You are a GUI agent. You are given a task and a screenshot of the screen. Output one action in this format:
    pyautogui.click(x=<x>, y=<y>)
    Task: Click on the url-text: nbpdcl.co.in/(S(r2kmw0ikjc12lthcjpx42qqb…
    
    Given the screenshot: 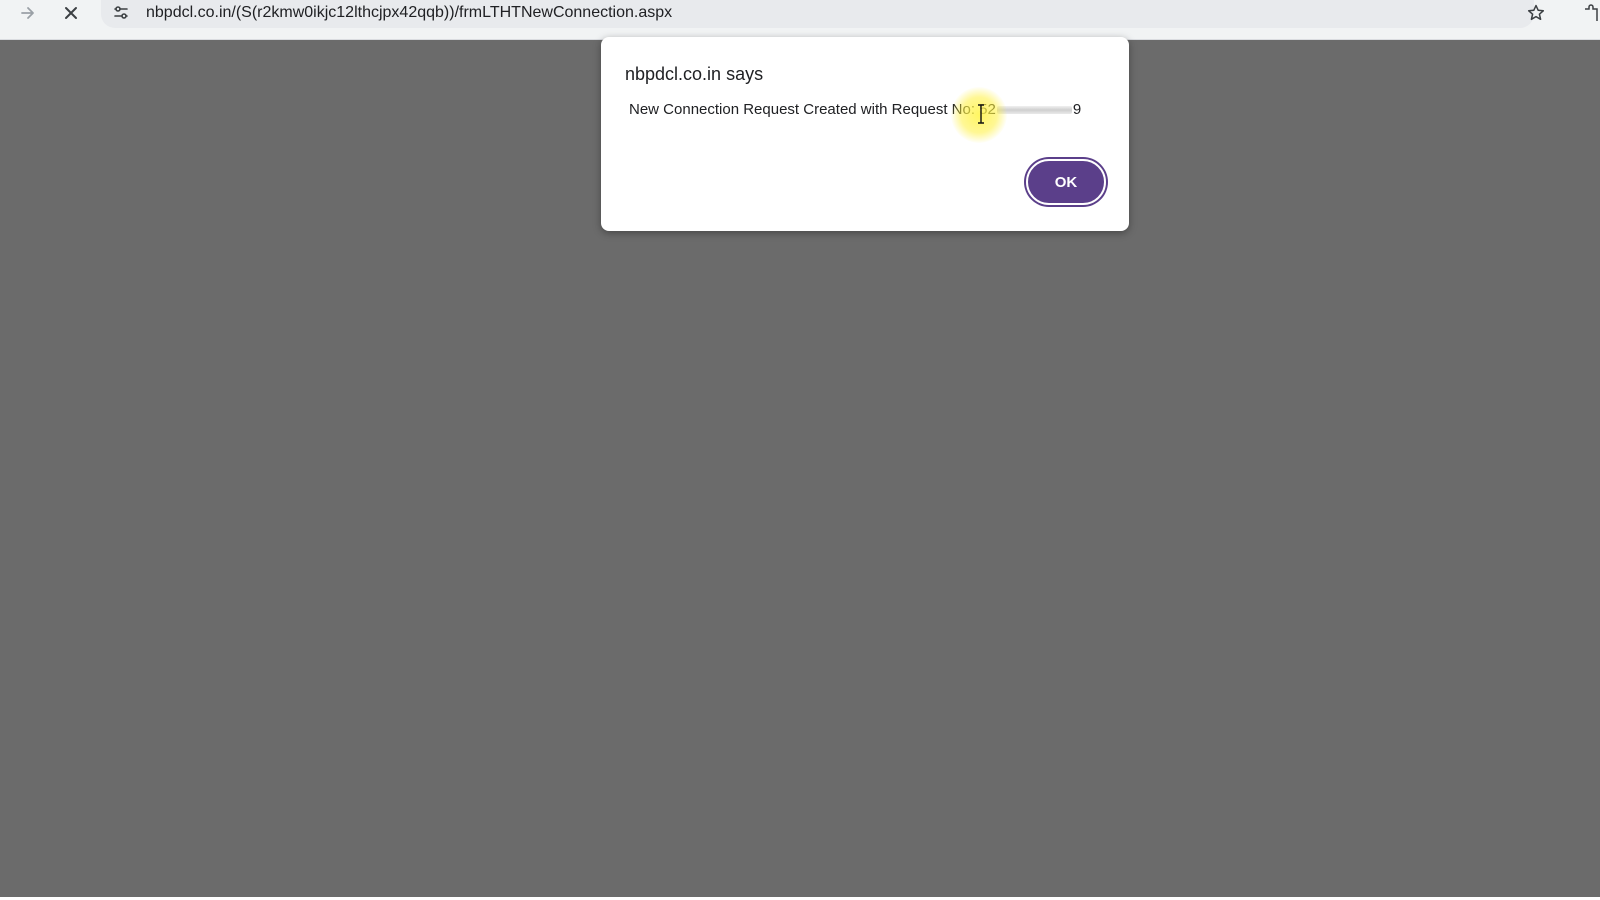 What is the action you would take?
    pyautogui.click(x=409, y=13)
    